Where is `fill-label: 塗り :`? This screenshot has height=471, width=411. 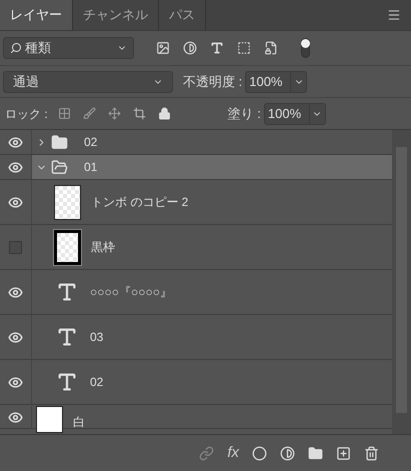 fill-label: 塗り : is located at coordinates (244, 113).